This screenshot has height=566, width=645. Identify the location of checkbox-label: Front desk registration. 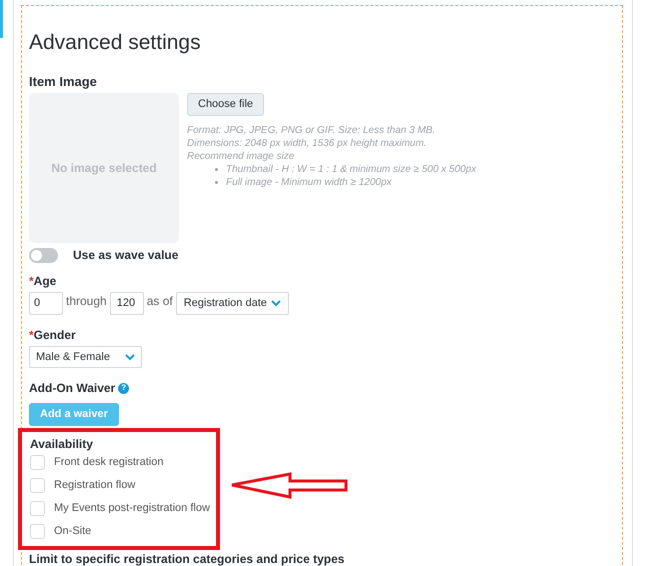
(109, 462).